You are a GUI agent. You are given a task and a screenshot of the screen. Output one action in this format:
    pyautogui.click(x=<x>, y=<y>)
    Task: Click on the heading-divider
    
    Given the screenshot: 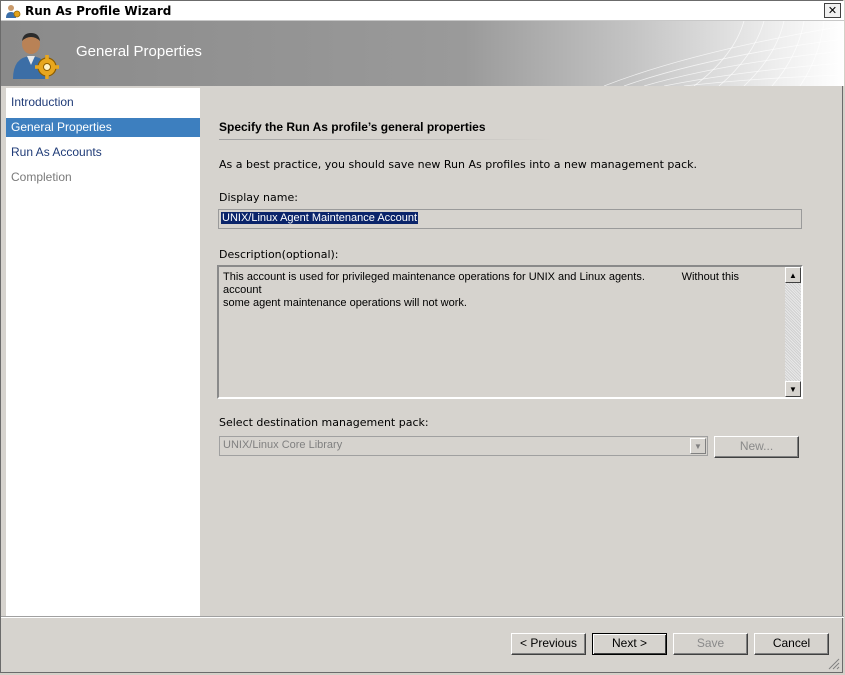 What is the action you would take?
    pyautogui.click(x=386, y=139)
    